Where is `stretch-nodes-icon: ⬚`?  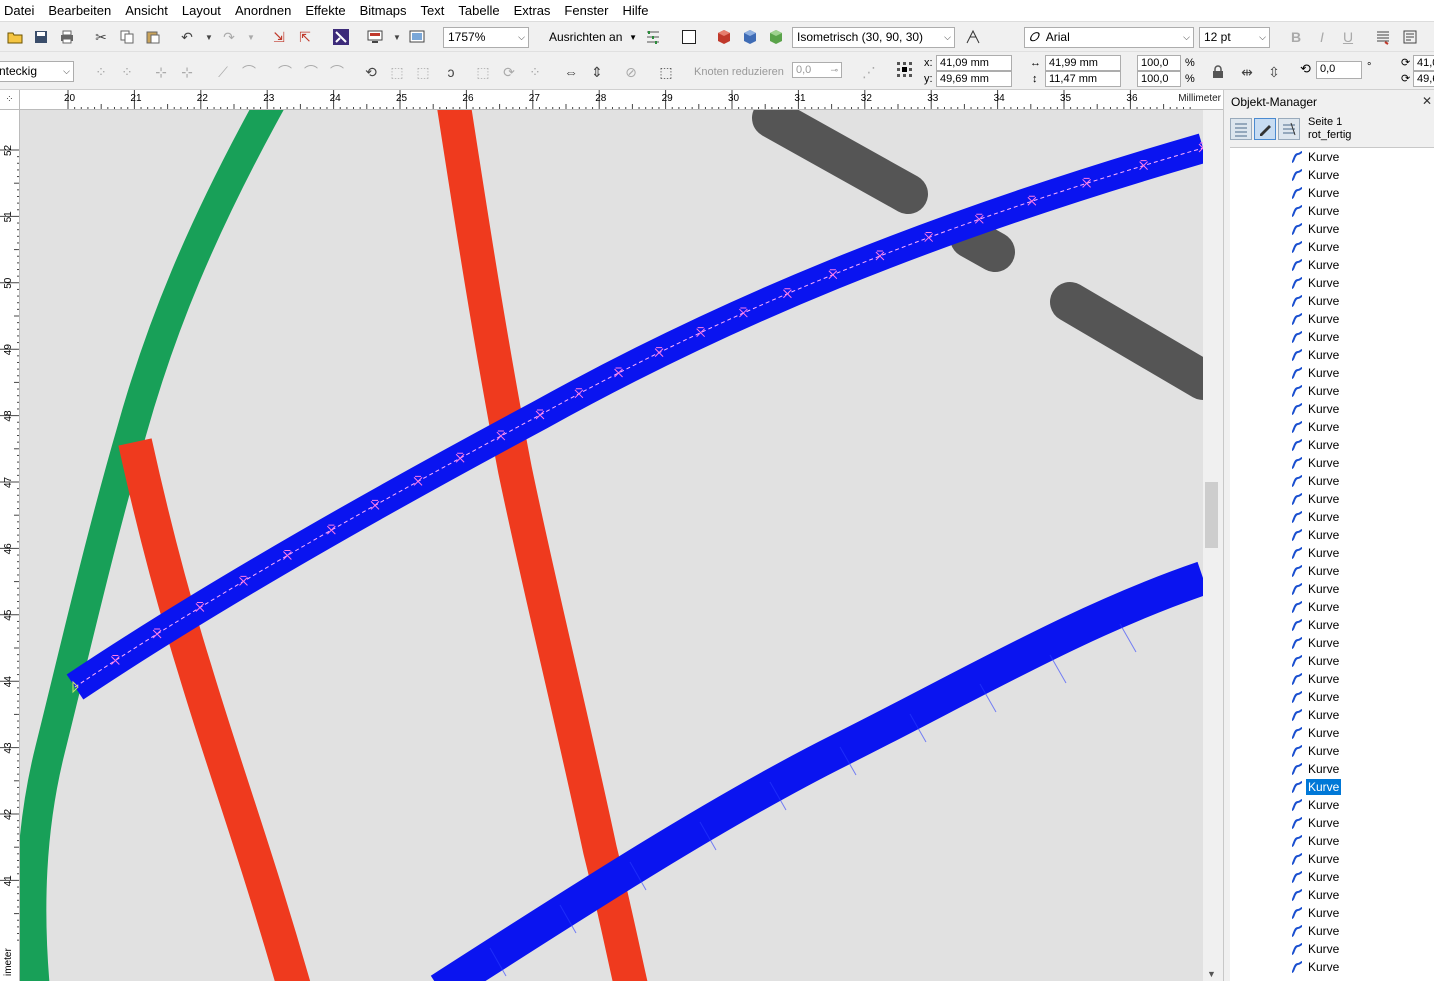
stretch-nodes-icon: ⬚ is located at coordinates (483, 72).